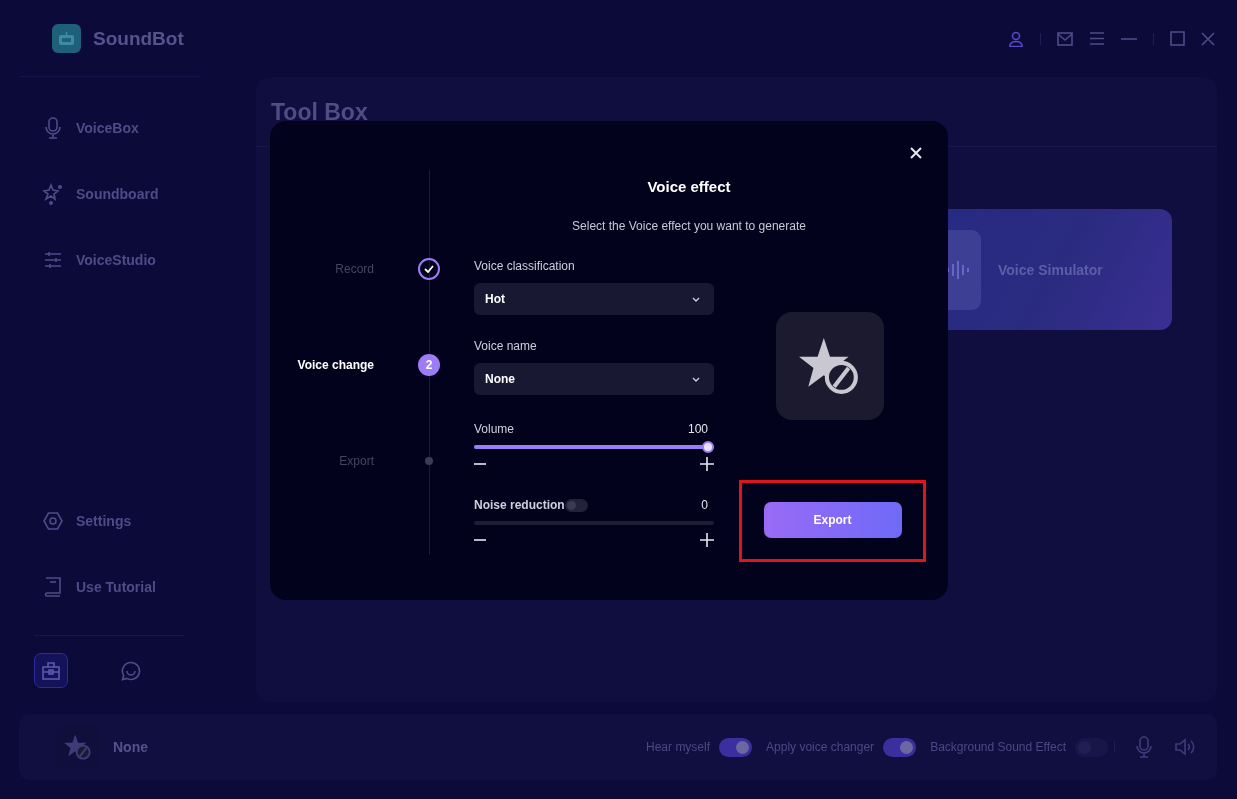 The image size is (1237, 799). Describe the element at coordinates (689, 187) in the screenshot. I see `dialog-title: Voice effect` at that location.